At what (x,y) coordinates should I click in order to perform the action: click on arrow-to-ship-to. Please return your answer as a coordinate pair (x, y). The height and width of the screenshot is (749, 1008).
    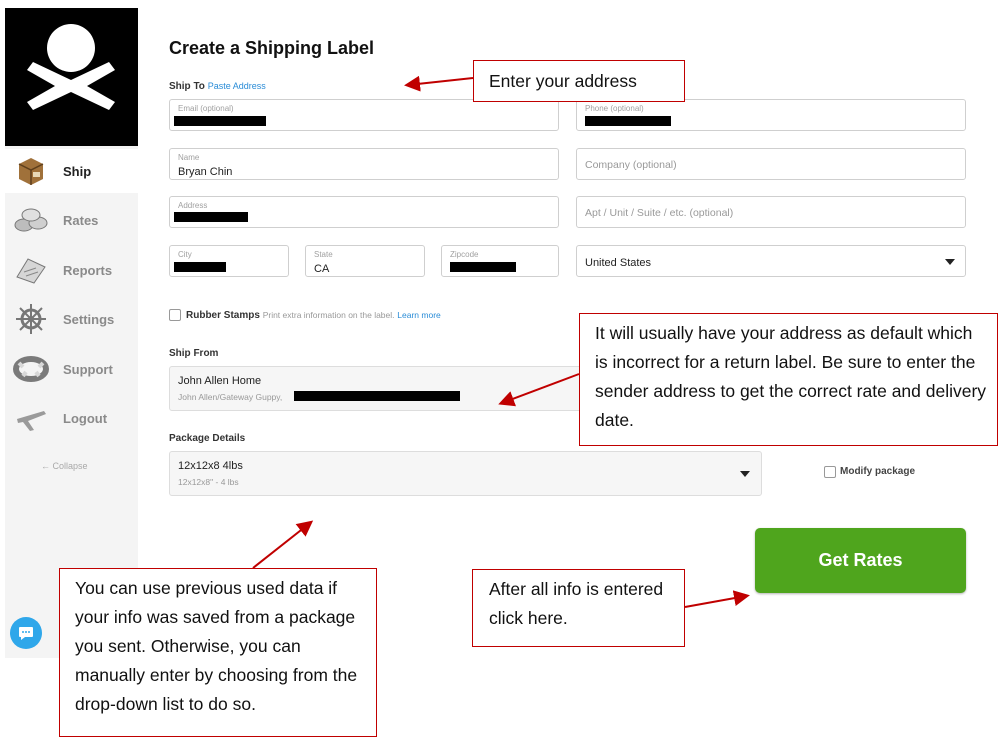
    Looking at the image, I should click on (439, 83).